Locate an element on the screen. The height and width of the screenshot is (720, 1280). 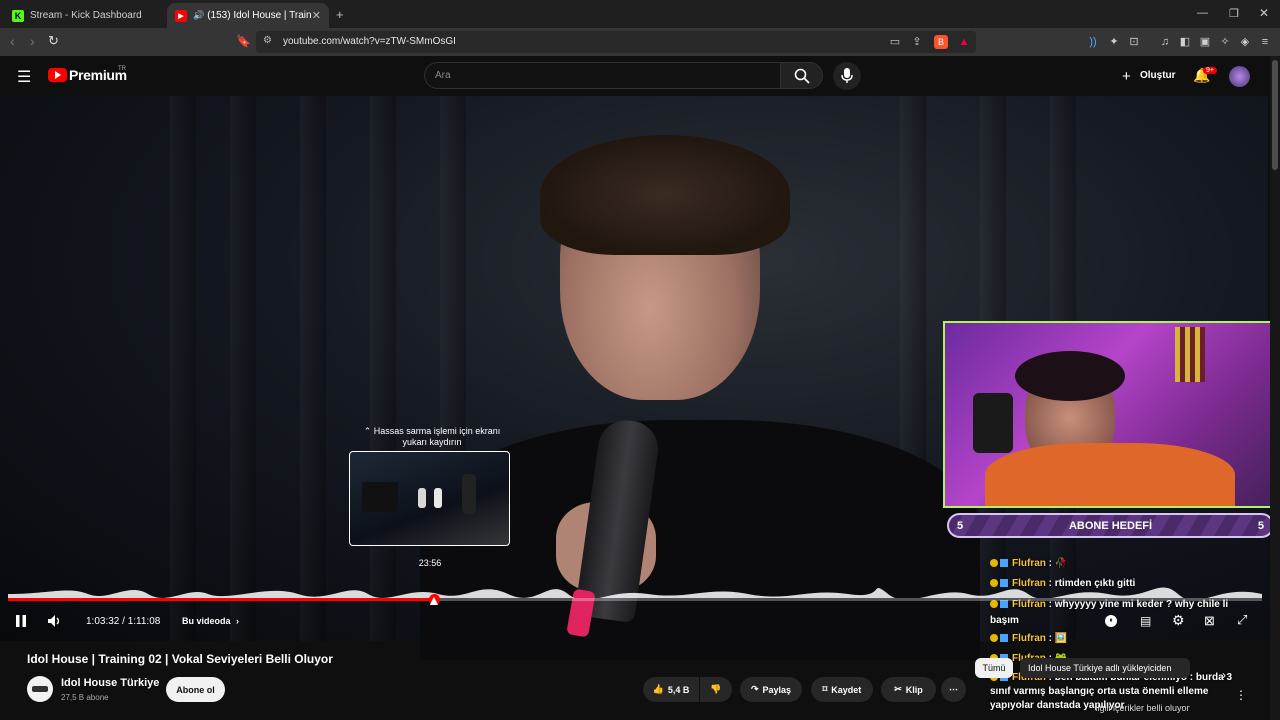
kick-favicon-icon: K is located at coordinates (18, 15).